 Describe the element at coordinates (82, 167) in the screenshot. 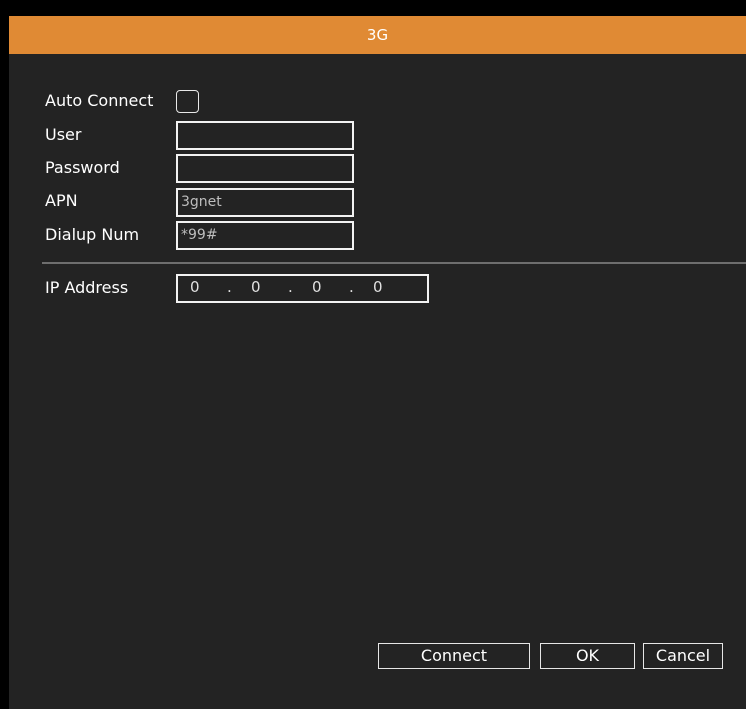

I see `password-label: Password` at that location.